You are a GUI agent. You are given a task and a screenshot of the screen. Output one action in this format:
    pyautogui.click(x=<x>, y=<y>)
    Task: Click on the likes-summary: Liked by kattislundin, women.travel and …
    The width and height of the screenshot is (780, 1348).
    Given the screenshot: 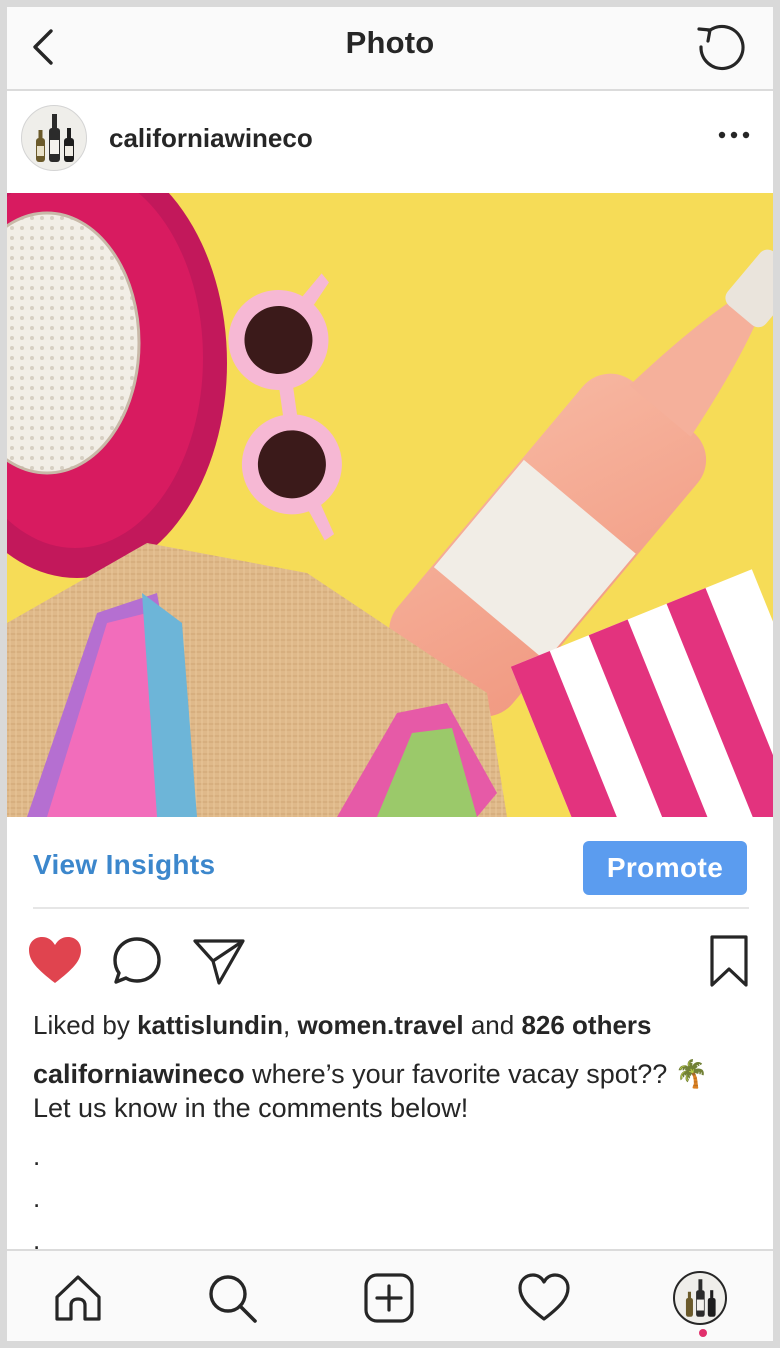 What is the action you would take?
    pyautogui.click(x=342, y=1025)
    